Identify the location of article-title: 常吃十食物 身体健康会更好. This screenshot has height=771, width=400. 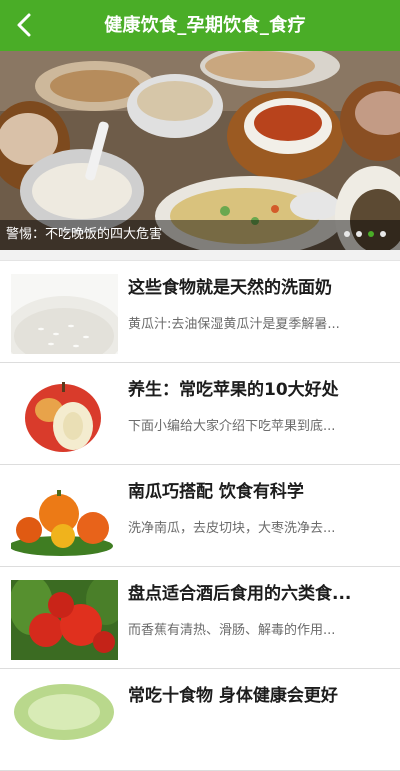
(233, 696).